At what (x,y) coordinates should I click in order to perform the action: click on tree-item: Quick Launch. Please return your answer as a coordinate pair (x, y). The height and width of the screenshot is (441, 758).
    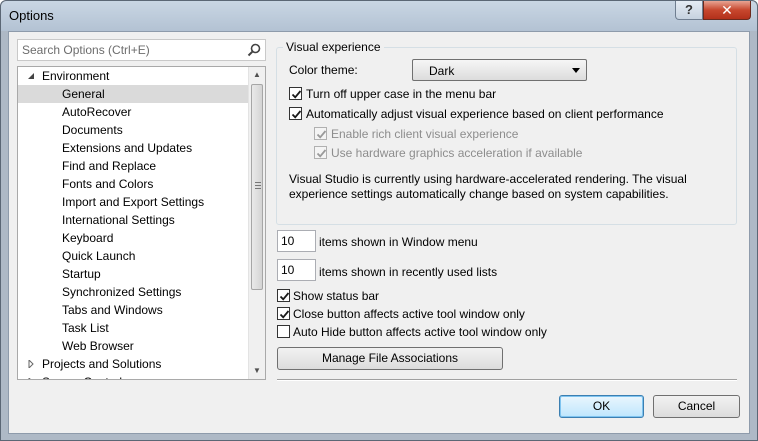
    Looking at the image, I should click on (133, 256).